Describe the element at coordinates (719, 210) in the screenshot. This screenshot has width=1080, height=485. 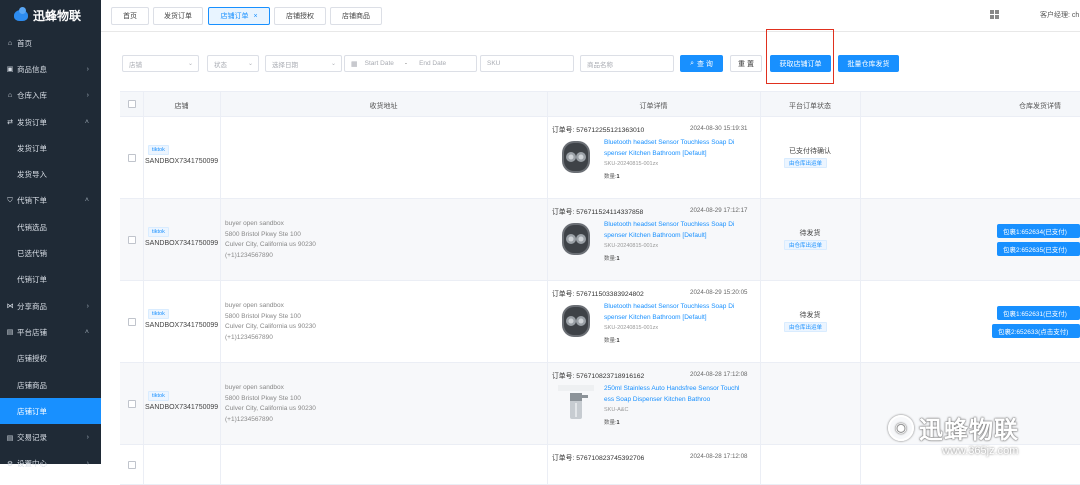
I see `order-time: 2024-08-29 17:12:17` at that location.